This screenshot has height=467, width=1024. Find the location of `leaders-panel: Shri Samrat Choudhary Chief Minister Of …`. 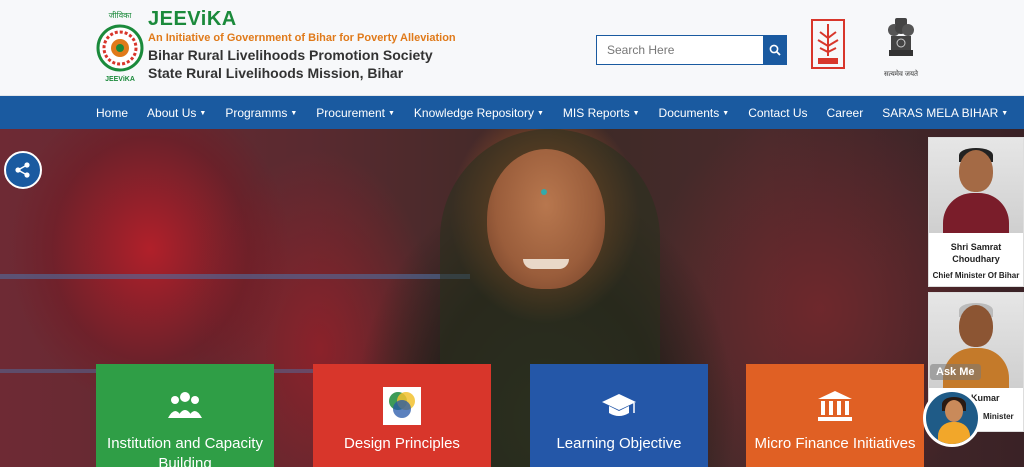

leaders-panel: Shri Samrat Choudhary Chief Minister Of … is located at coordinates (976, 284).